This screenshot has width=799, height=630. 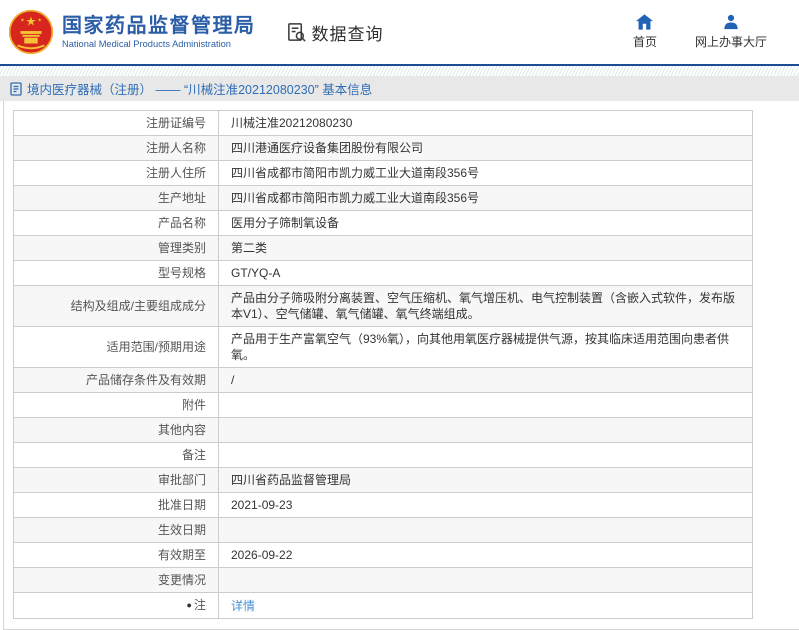 What do you see at coordinates (399, 88) in the screenshot?
I see `breadcrumb: 境内医疗器械（注册） —— “川械注准20212080230” 基本信息` at bounding box center [399, 88].